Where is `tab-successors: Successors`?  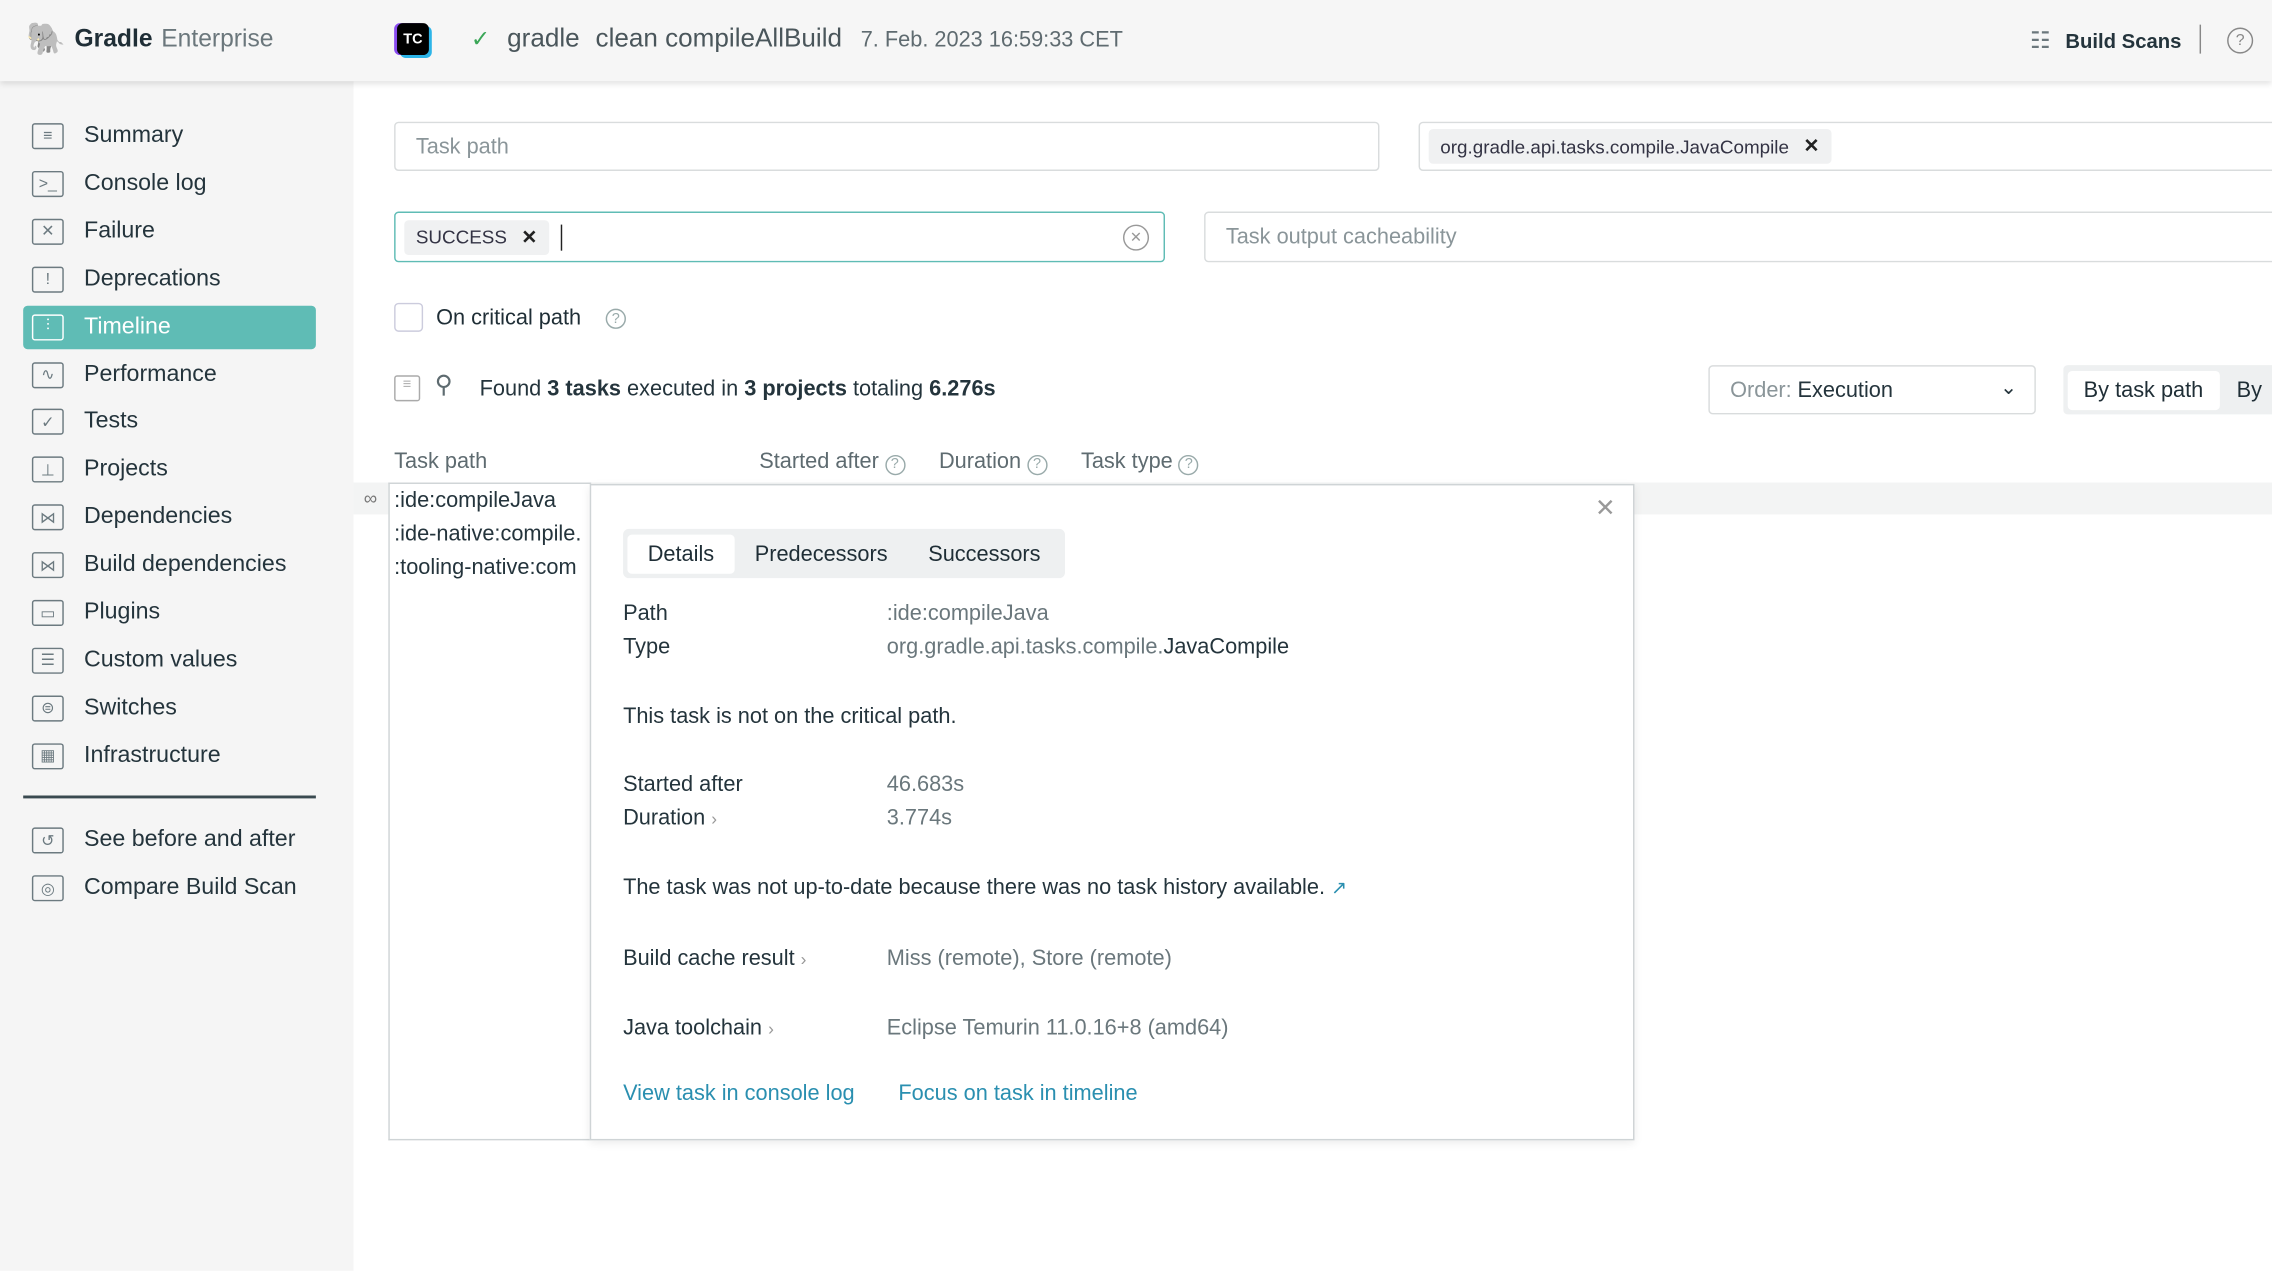
tab-successors: Successors is located at coordinates (984, 553).